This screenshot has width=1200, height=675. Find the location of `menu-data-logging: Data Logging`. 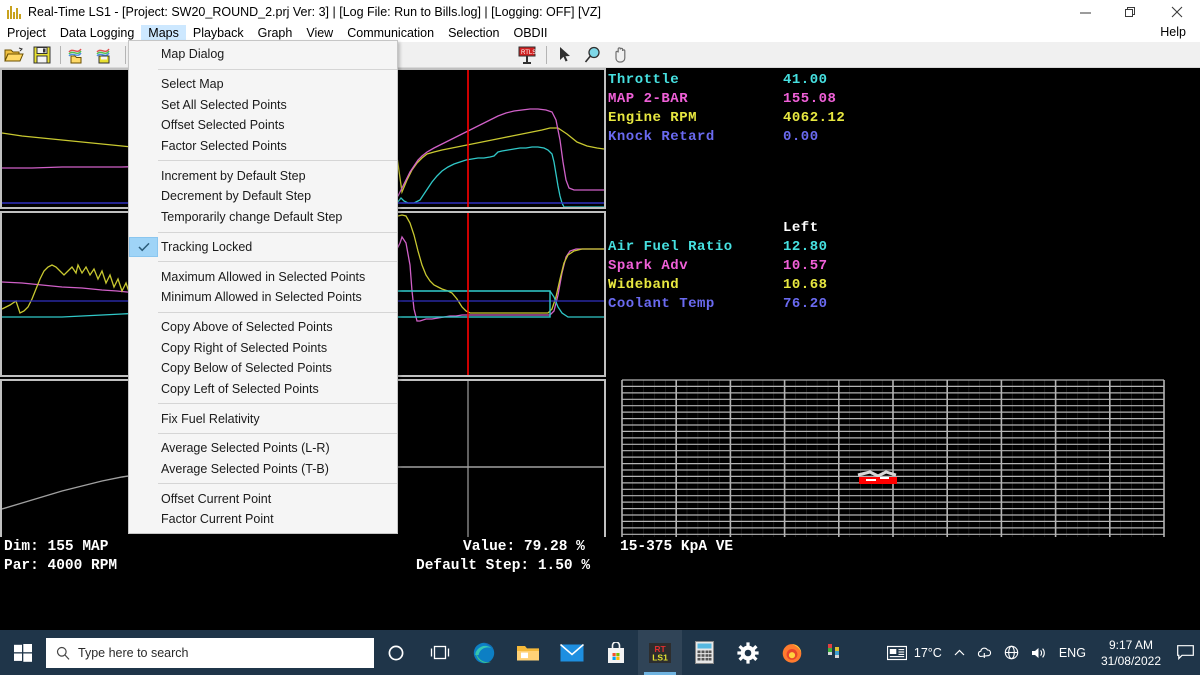

menu-data-logging: Data Logging is located at coordinates (97, 33).